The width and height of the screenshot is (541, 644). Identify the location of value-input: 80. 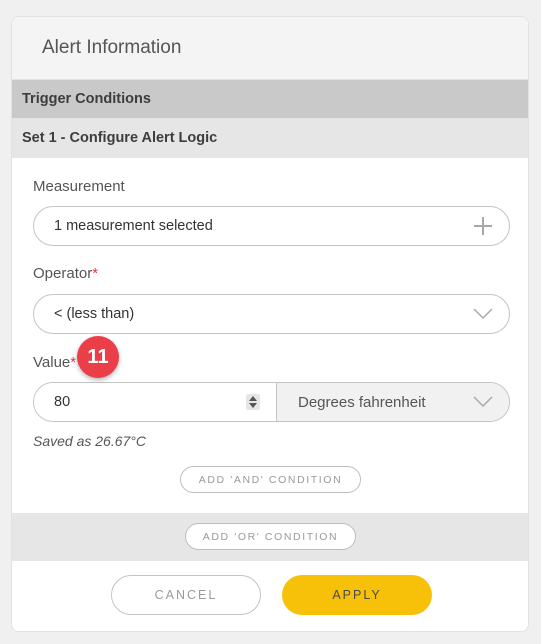
(155, 402).